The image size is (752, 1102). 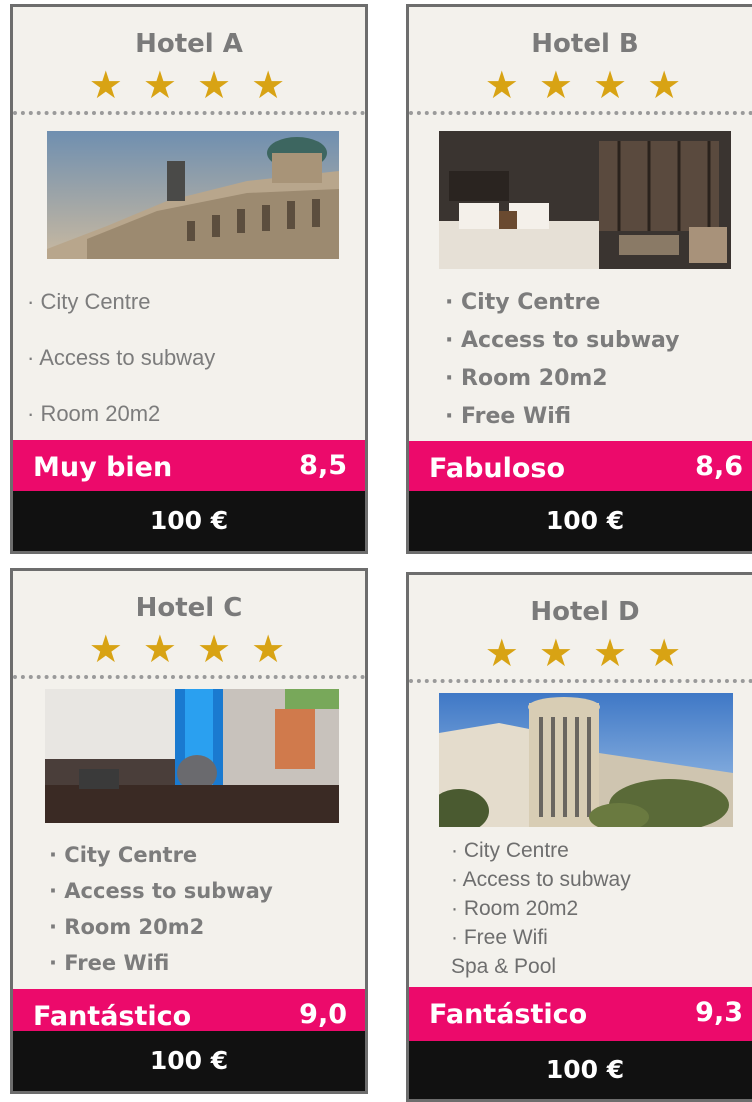 I want to click on rating-bar: Fantástico 9,3, so click(x=580, y=1016).